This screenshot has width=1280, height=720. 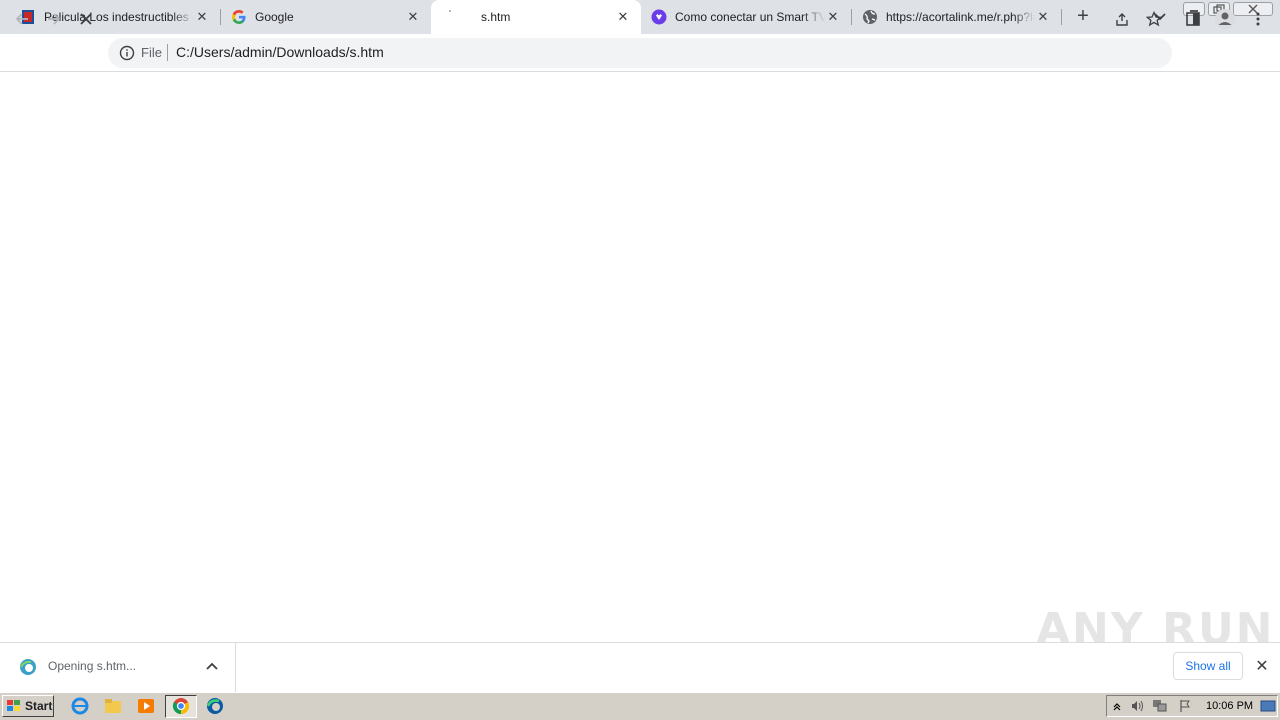 I want to click on menu-kebab-icon, so click(x=1258, y=19).